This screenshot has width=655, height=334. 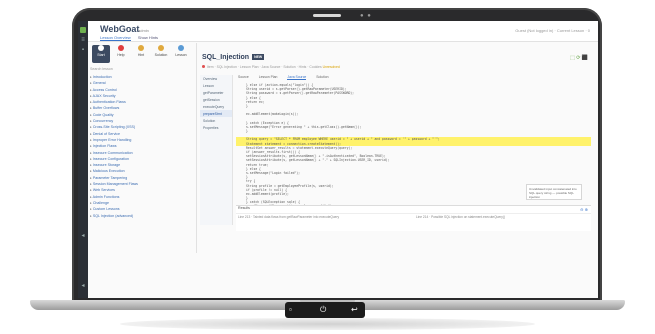 I want to click on help-button: Help, so click(x=121, y=54).